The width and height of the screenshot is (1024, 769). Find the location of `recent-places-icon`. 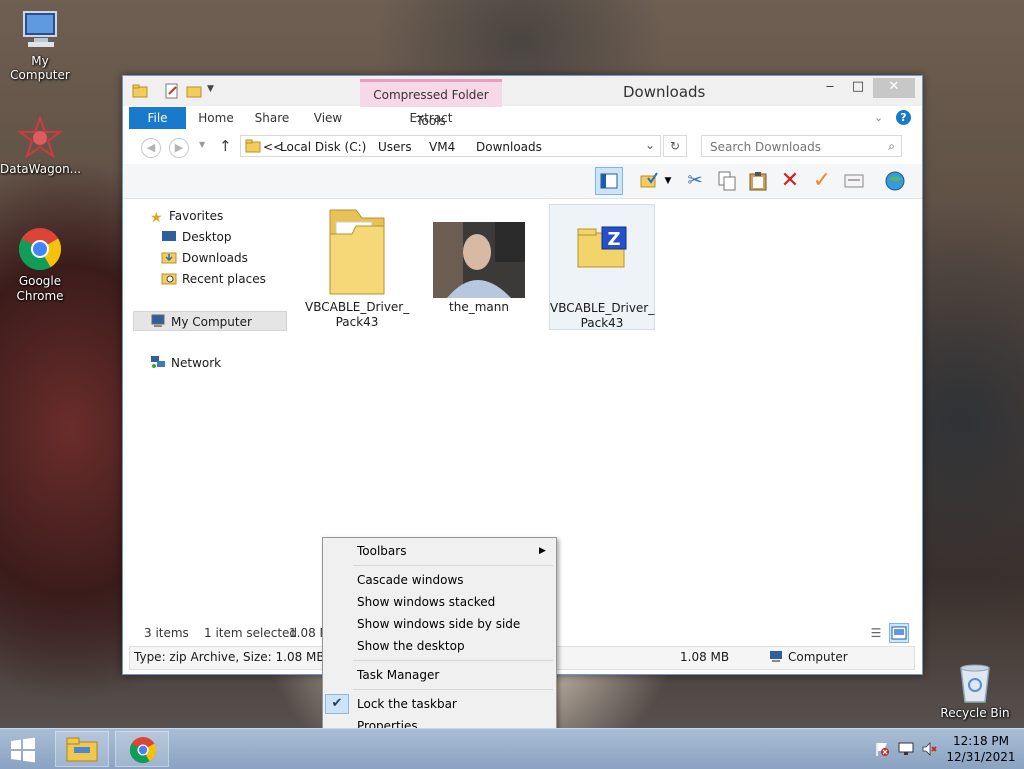

recent-places-icon is located at coordinates (169, 278).